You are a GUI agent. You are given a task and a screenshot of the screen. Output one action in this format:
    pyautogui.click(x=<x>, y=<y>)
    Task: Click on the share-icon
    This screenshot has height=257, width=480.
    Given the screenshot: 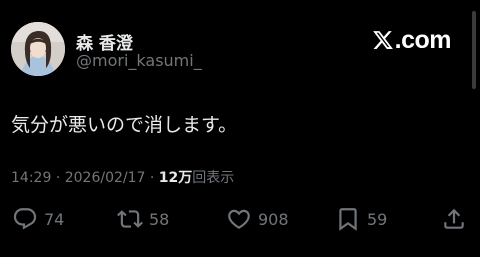 What is the action you would take?
    pyautogui.click(x=454, y=218)
    